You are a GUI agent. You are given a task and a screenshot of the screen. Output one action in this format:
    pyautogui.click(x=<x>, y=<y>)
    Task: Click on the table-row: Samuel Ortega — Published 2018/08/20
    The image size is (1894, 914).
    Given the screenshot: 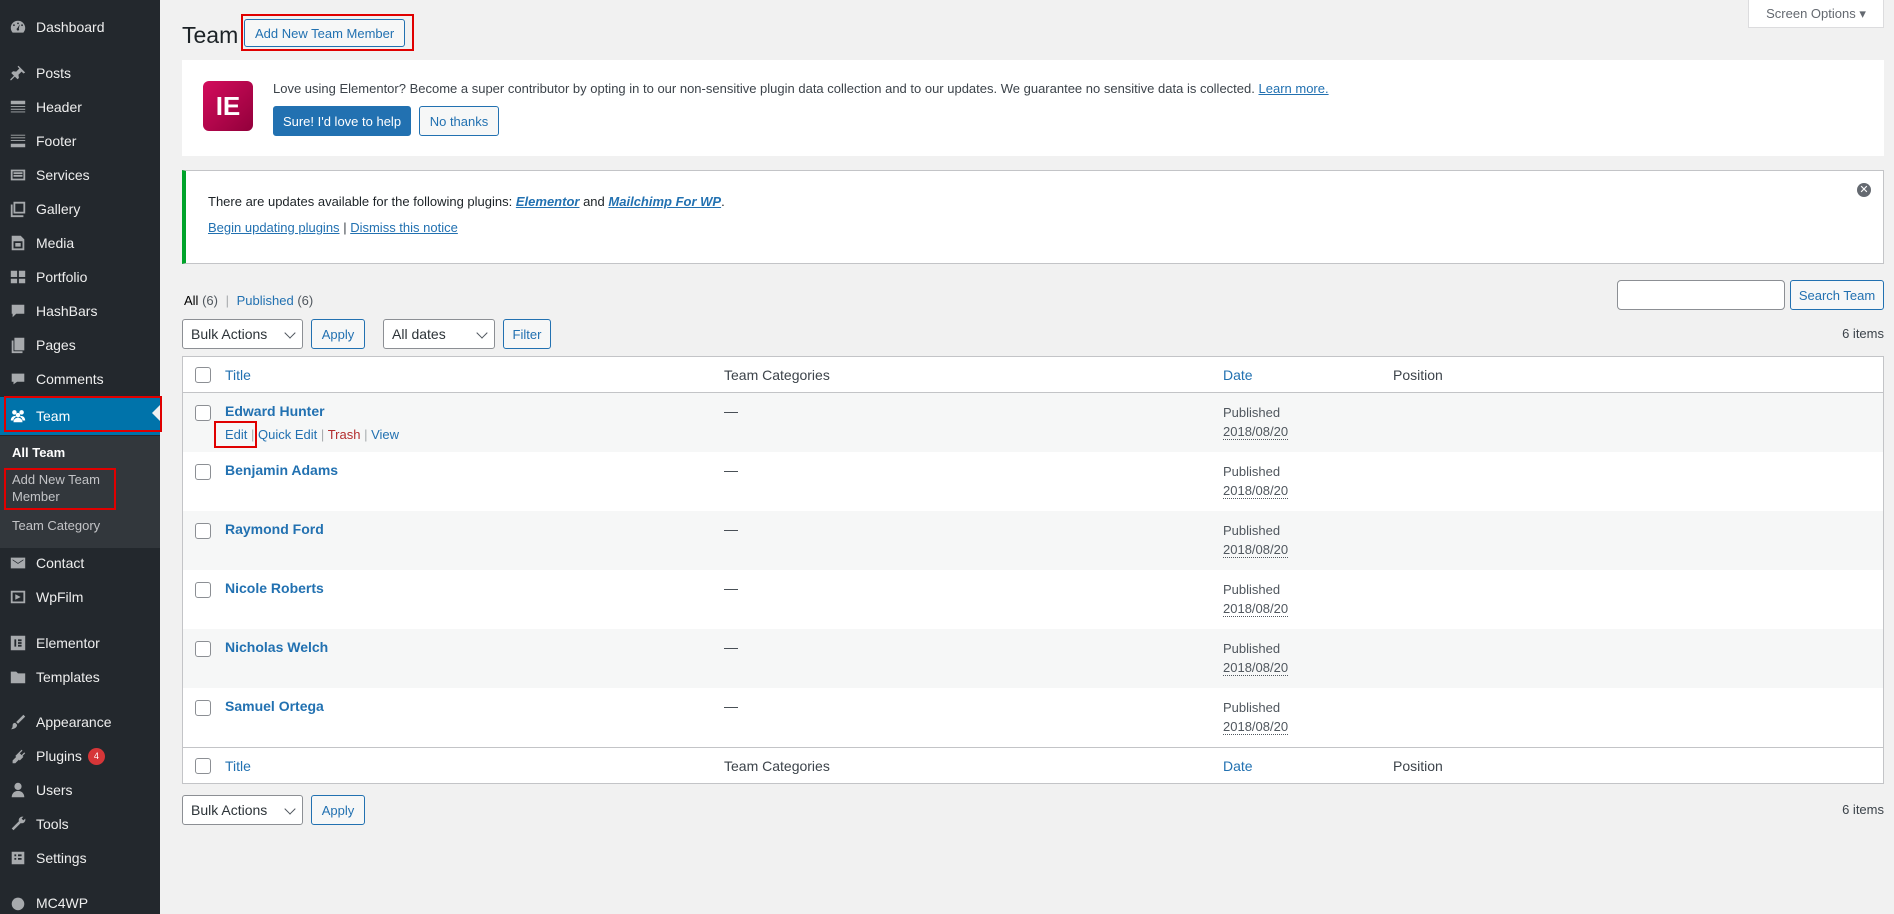 What is the action you would take?
    pyautogui.click(x=1033, y=717)
    